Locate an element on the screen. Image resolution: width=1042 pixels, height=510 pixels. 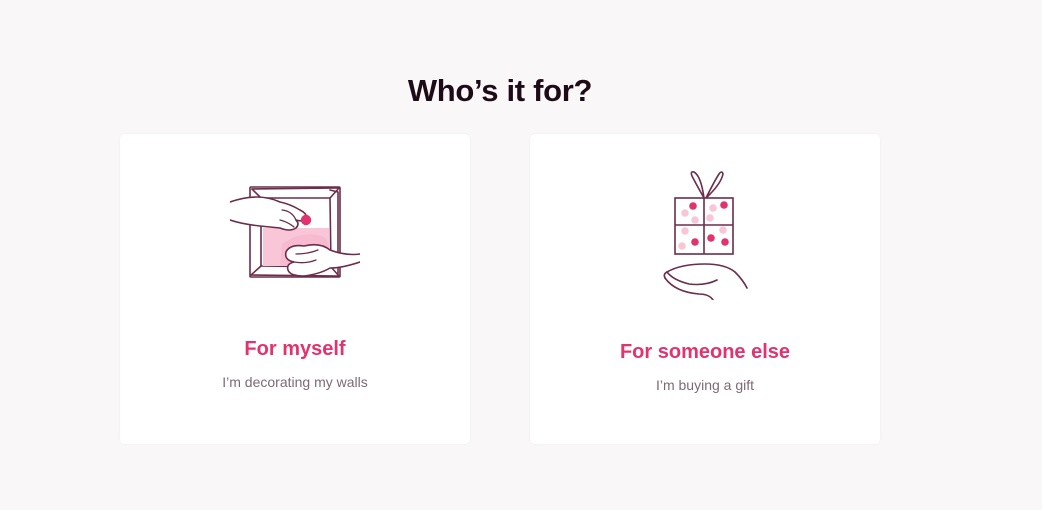
page-title: Who’s it for? is located at coordinates (500, 90).